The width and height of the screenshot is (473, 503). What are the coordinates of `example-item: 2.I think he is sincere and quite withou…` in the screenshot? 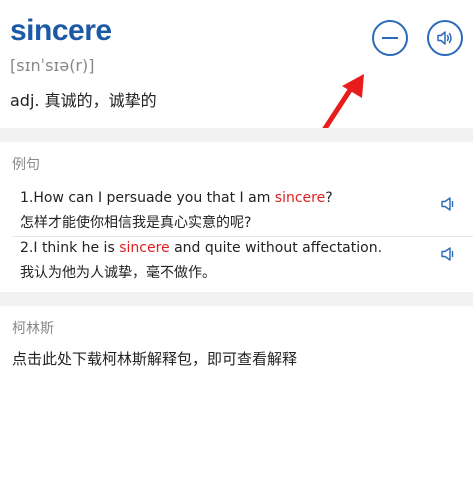 It's located at (236, 264).